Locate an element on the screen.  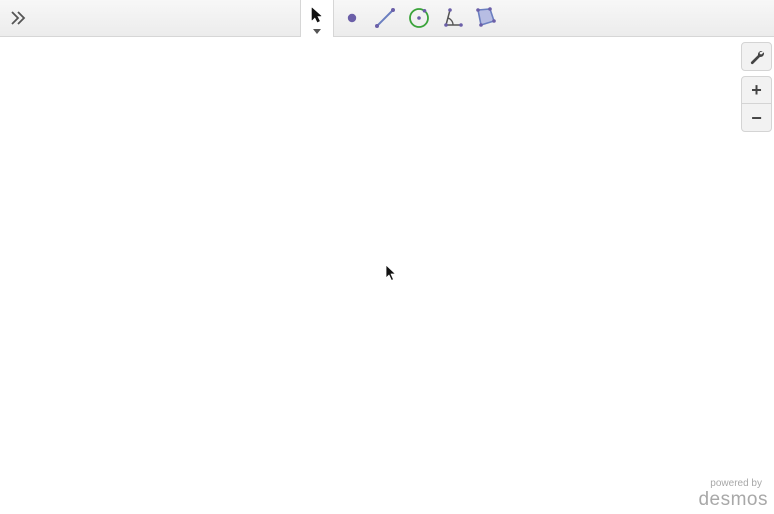
double-chevron-right-icon is located at coordinates (18, 18).